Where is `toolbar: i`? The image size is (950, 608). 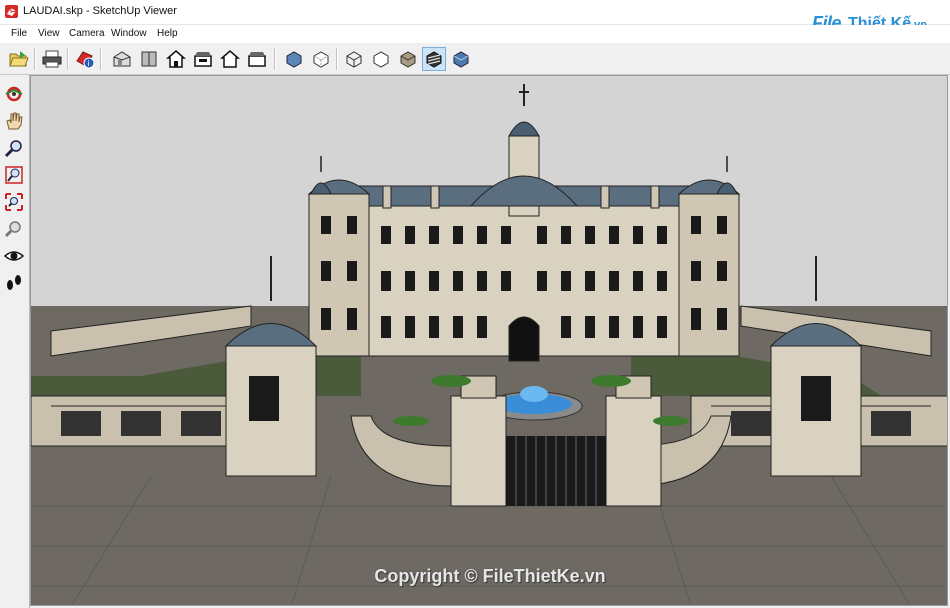 toolbar: i is located at coordinates (475, 59).